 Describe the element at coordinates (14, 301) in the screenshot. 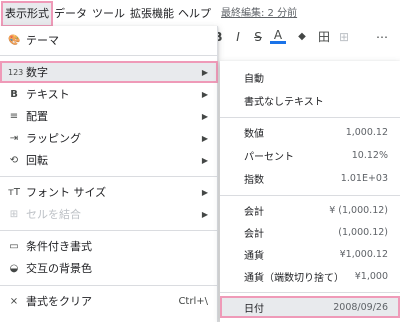

I see `clear-format-icon: ⨯` at that location.